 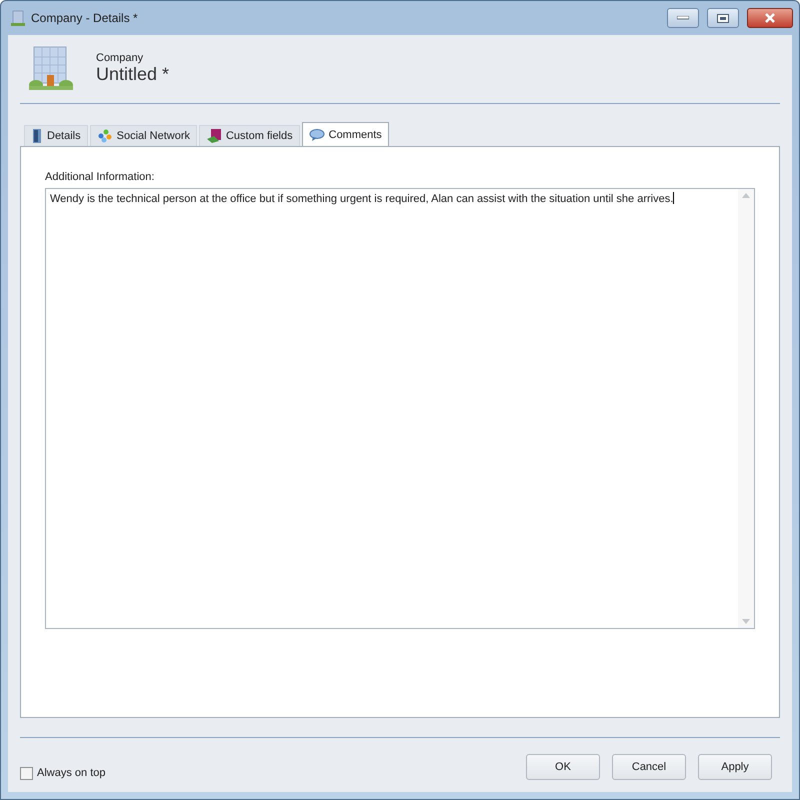 What do you see at coordinates (120, 58) in the screenshot?
I see `header-caption: Company` at bounding box center [120, 58].